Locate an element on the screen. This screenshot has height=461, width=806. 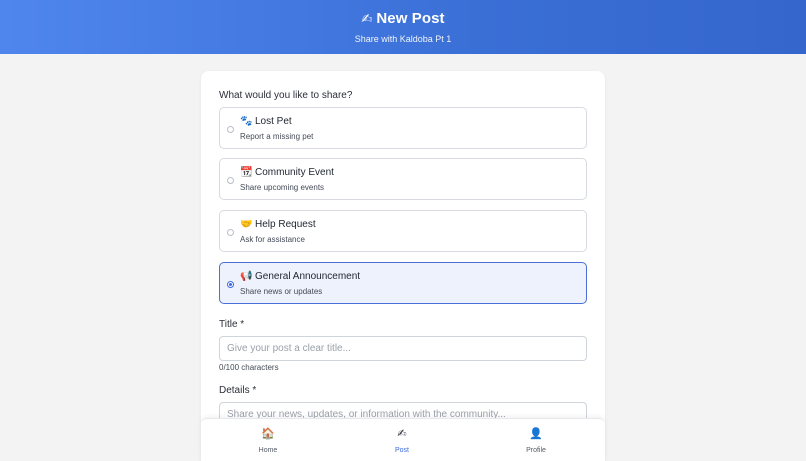
title-input is located at coordinates (403, 348).